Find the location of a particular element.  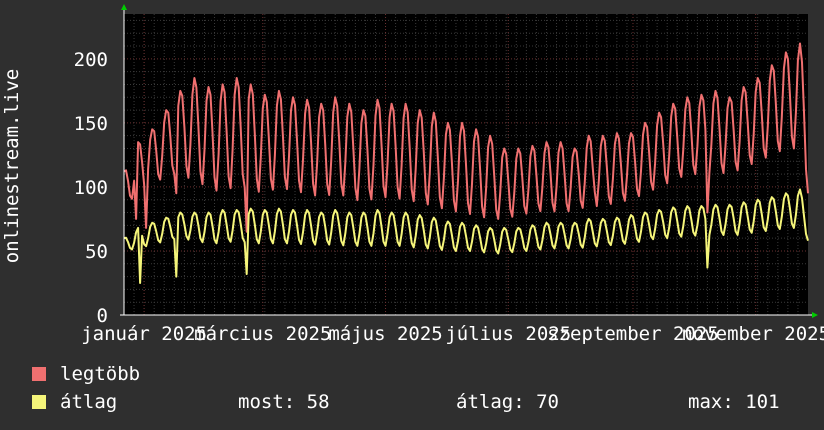

y-tick-label: 50 is located at coordinates (96, 252).